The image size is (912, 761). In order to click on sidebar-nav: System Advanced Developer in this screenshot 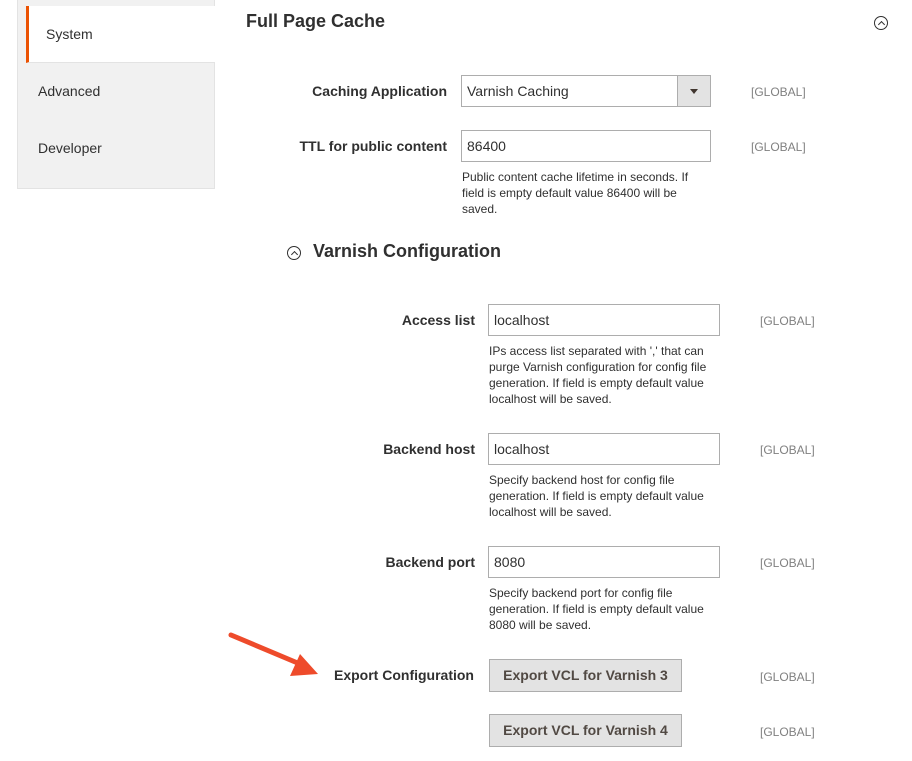, I will do `click(116, 94)`.